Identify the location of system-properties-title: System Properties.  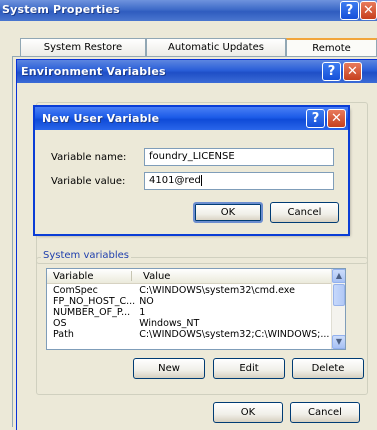
(61, 9).